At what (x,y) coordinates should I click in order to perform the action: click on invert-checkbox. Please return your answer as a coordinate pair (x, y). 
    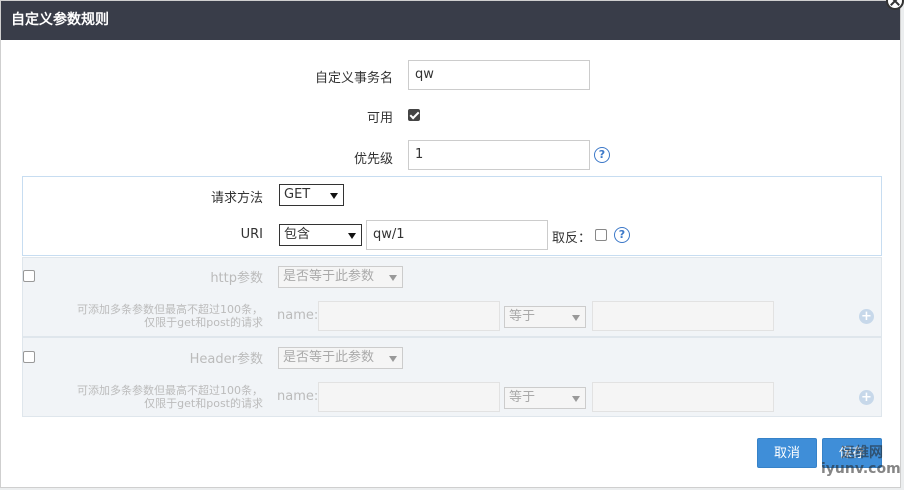
    Looking at the image, I should click on (601, 235).